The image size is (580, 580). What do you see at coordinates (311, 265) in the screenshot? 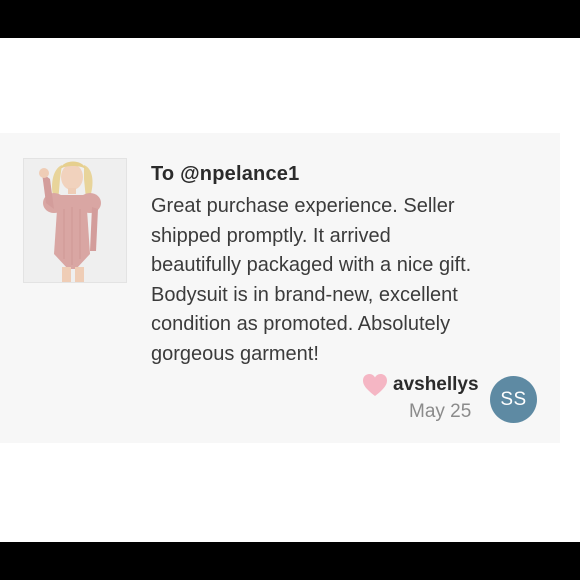
I see `review-line: beautifully packaged with a nice gift.` at bounding box center [311, 265].